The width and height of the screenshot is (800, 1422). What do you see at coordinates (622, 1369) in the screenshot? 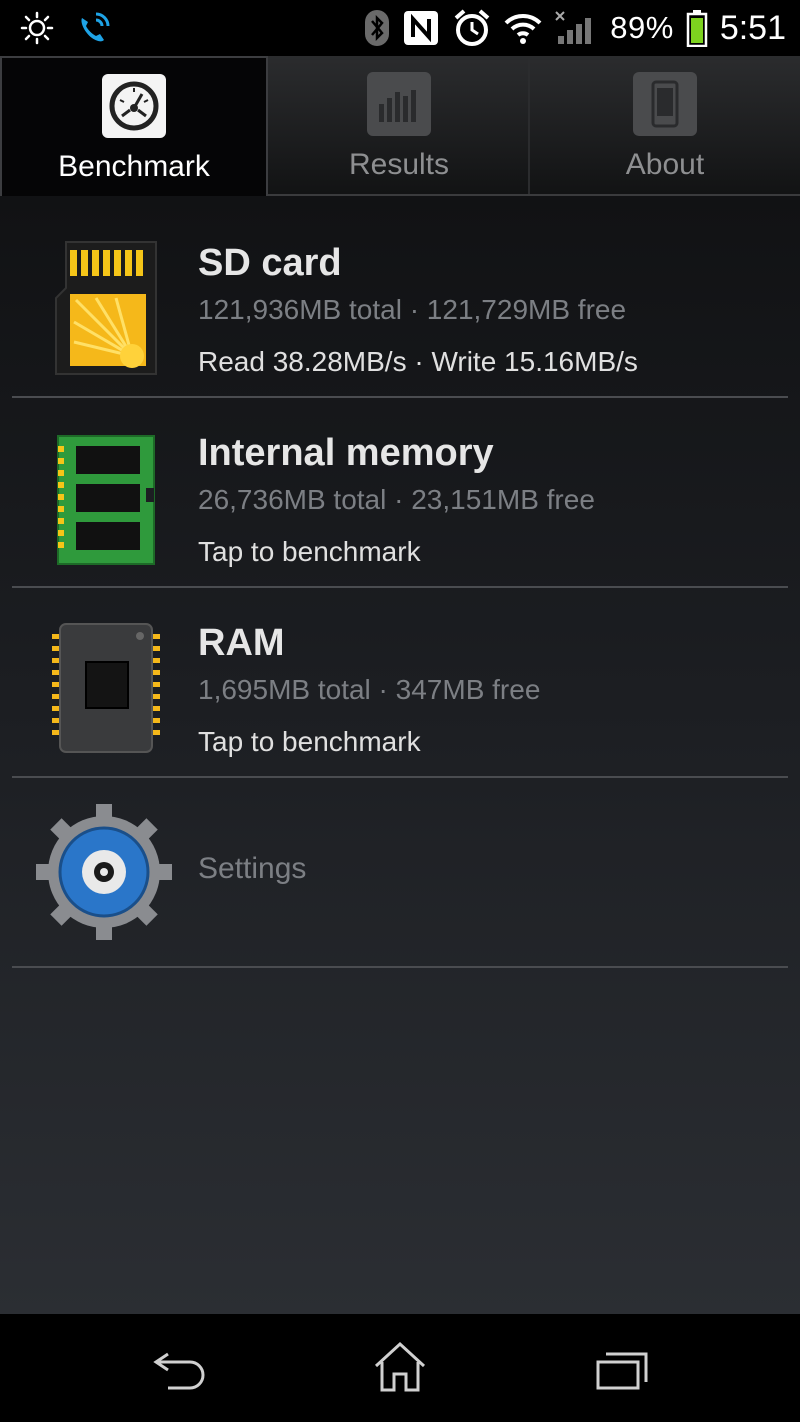
I see `recent-apps-icon` at bounding box center [622, 1369].